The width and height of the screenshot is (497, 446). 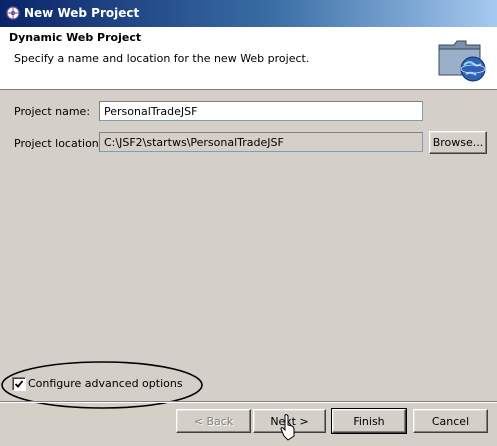 I want to click on folder-globe-icon, so click(x=462, y=61).